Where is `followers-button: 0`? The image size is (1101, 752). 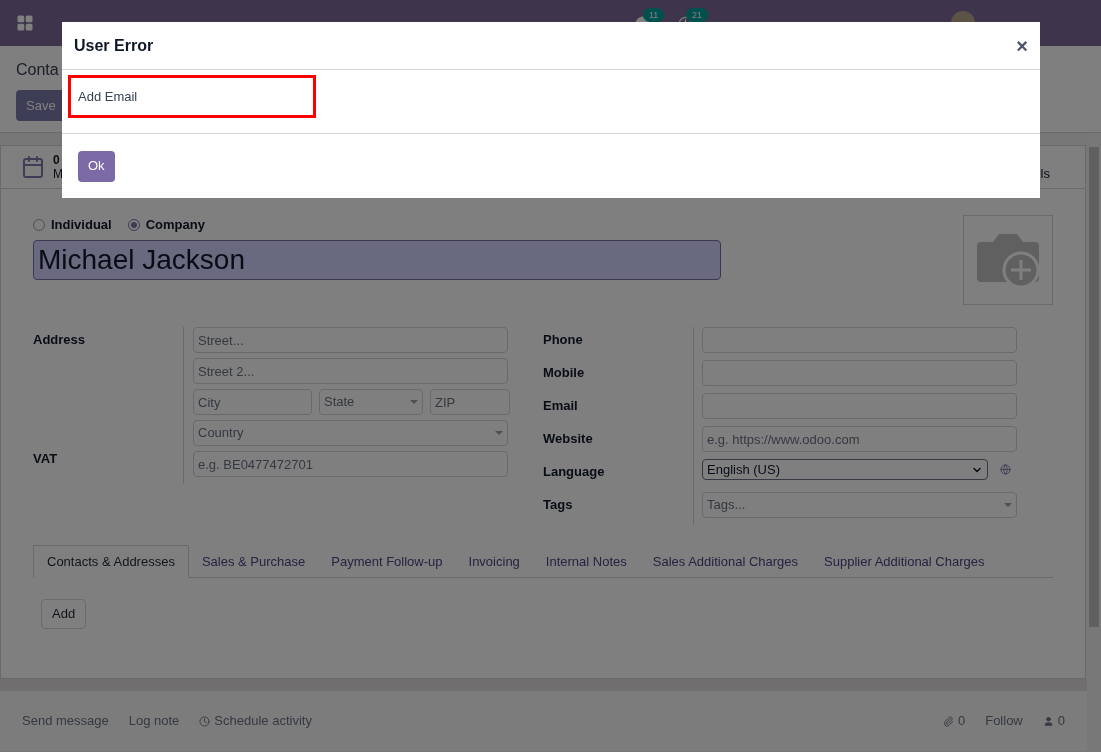
followers-button: 0 is located at coordinates (1053, 721).